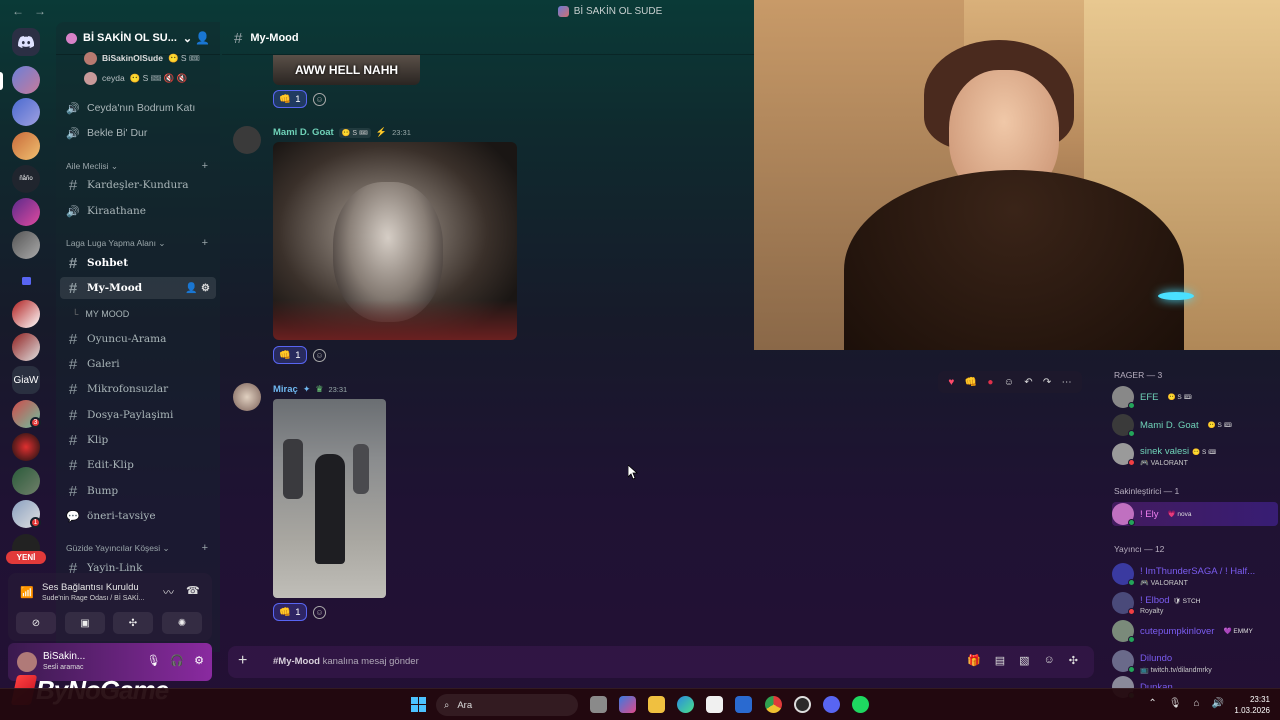 This screenshot has height=720, width=1280. Describe the element at coordinates (1073, 660) in the screenshot. I see `apps-icon: ✣` at that location.